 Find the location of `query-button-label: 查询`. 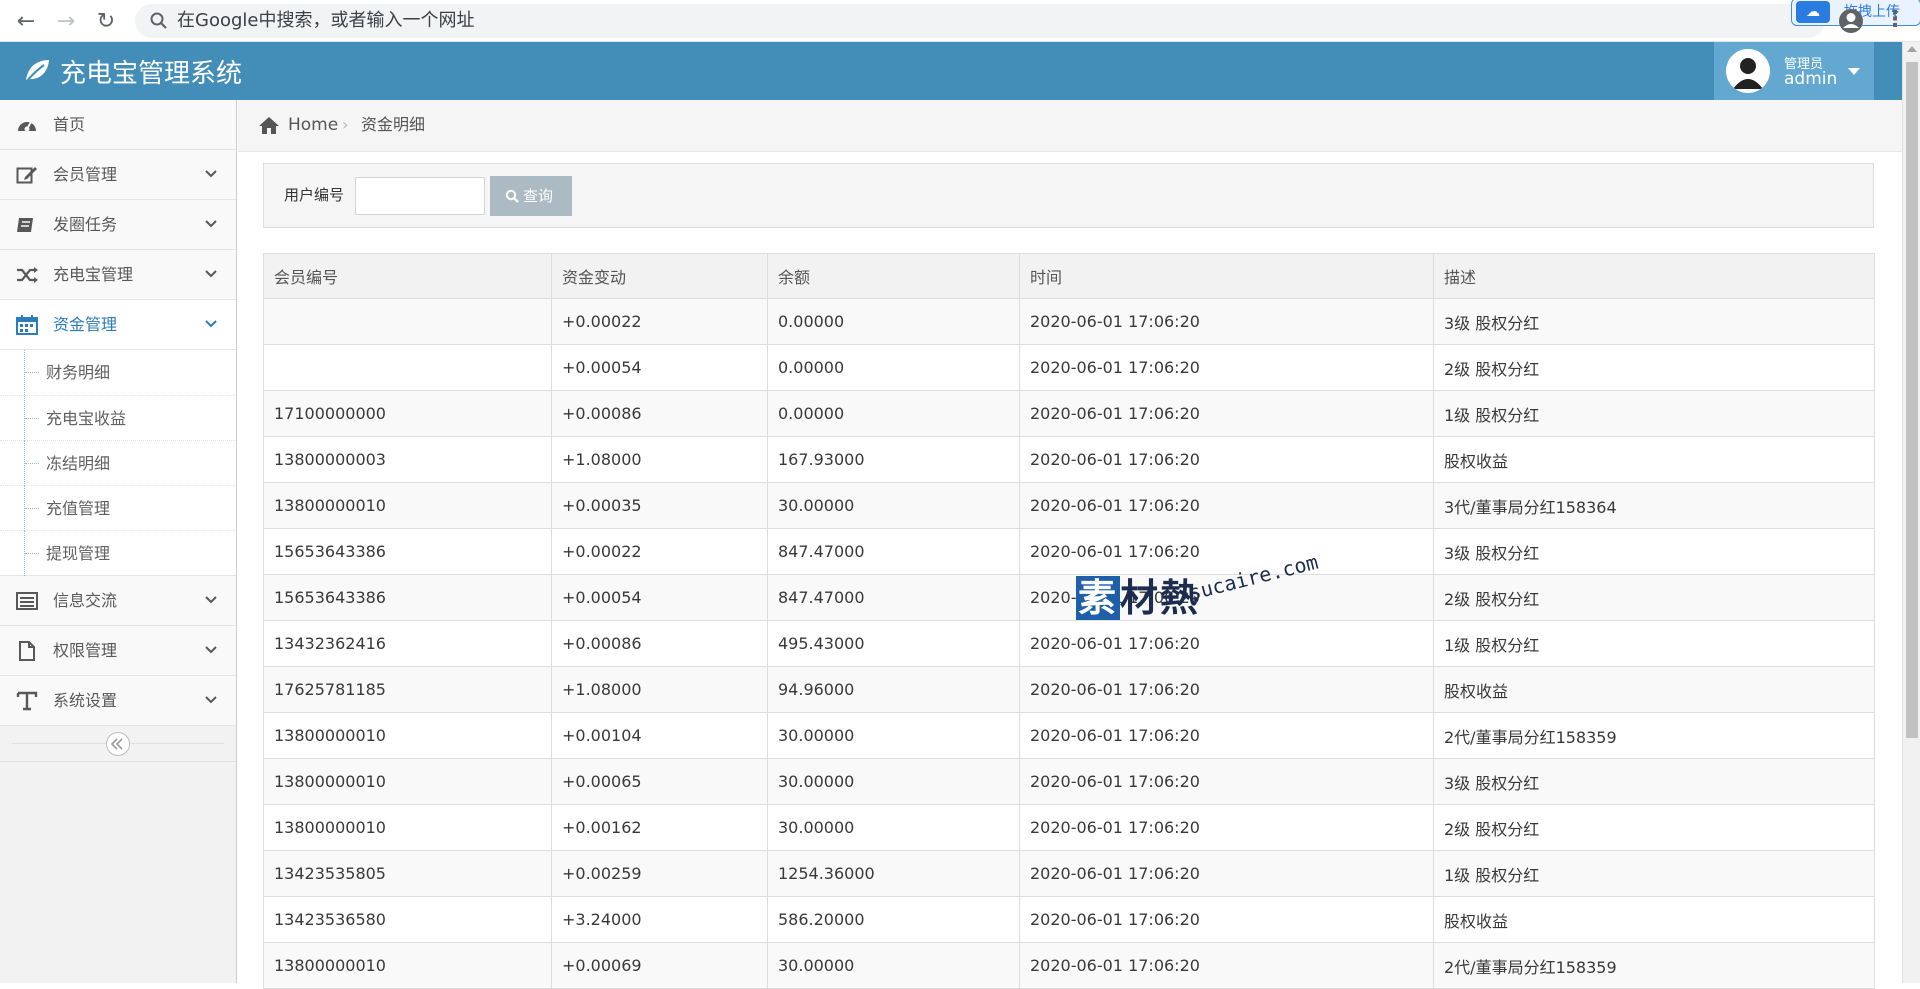

query-button-label: 查询 is located at coordinates (538, 196).